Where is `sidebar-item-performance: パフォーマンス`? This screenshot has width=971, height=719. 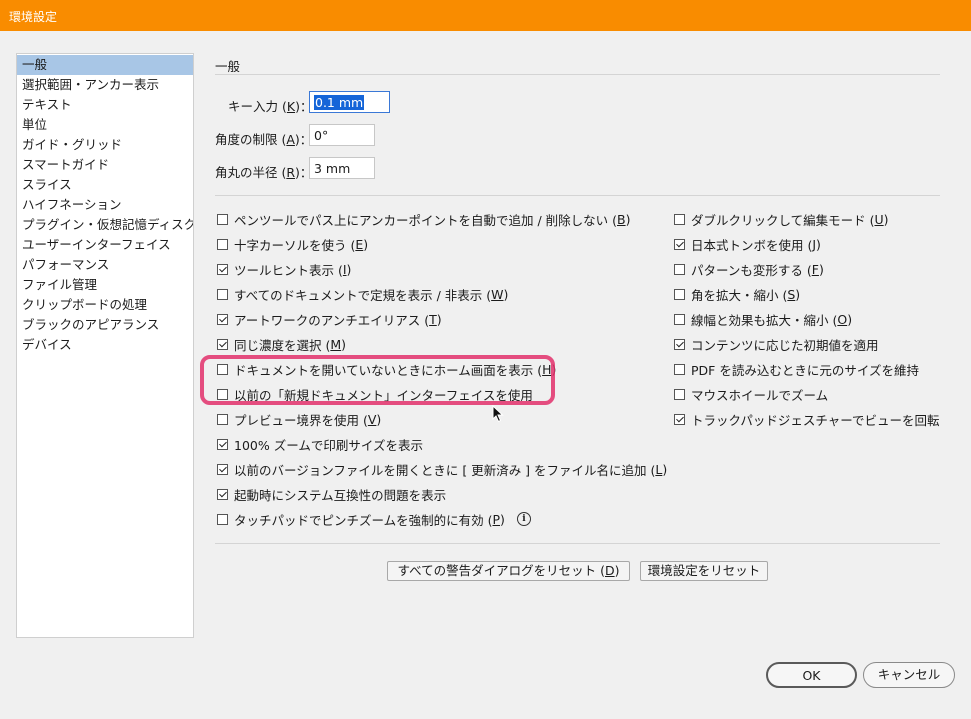
sidebar-item-performance: パフォーマンス is located at coordinates (105, 265).